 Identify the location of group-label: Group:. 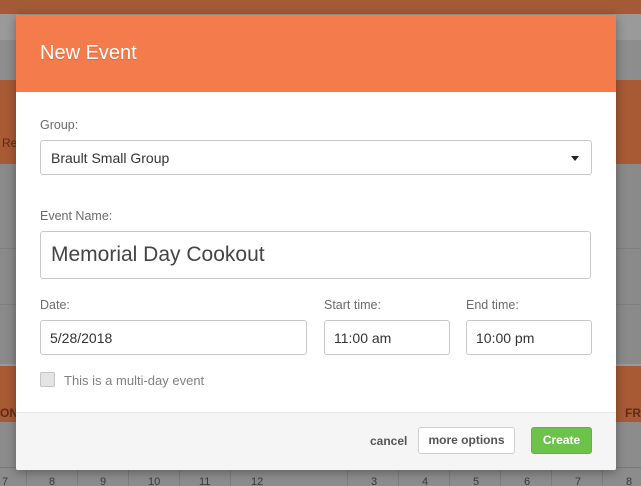
(59, 125).